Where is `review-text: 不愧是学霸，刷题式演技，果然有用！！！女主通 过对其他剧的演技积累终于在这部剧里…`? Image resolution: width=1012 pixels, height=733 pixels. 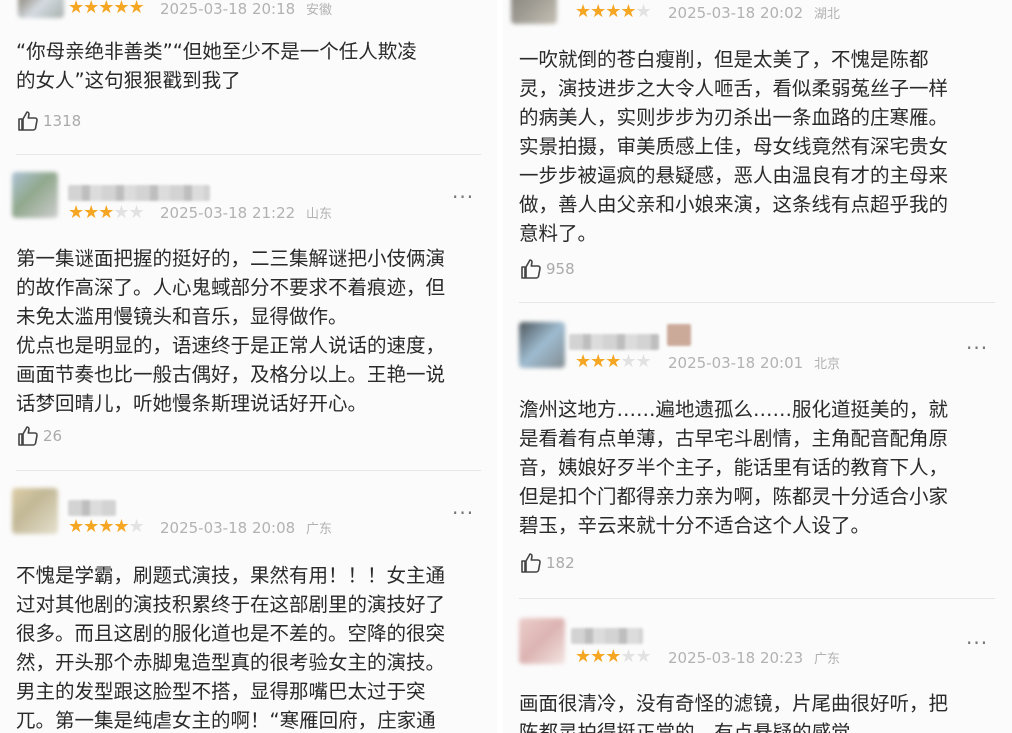 review-text: 不愧是学霸，刷题式演技，果然有用！！！女主通 过对其他剧的演技积累终于在这部剧里… is located at coordinates (231, 648).